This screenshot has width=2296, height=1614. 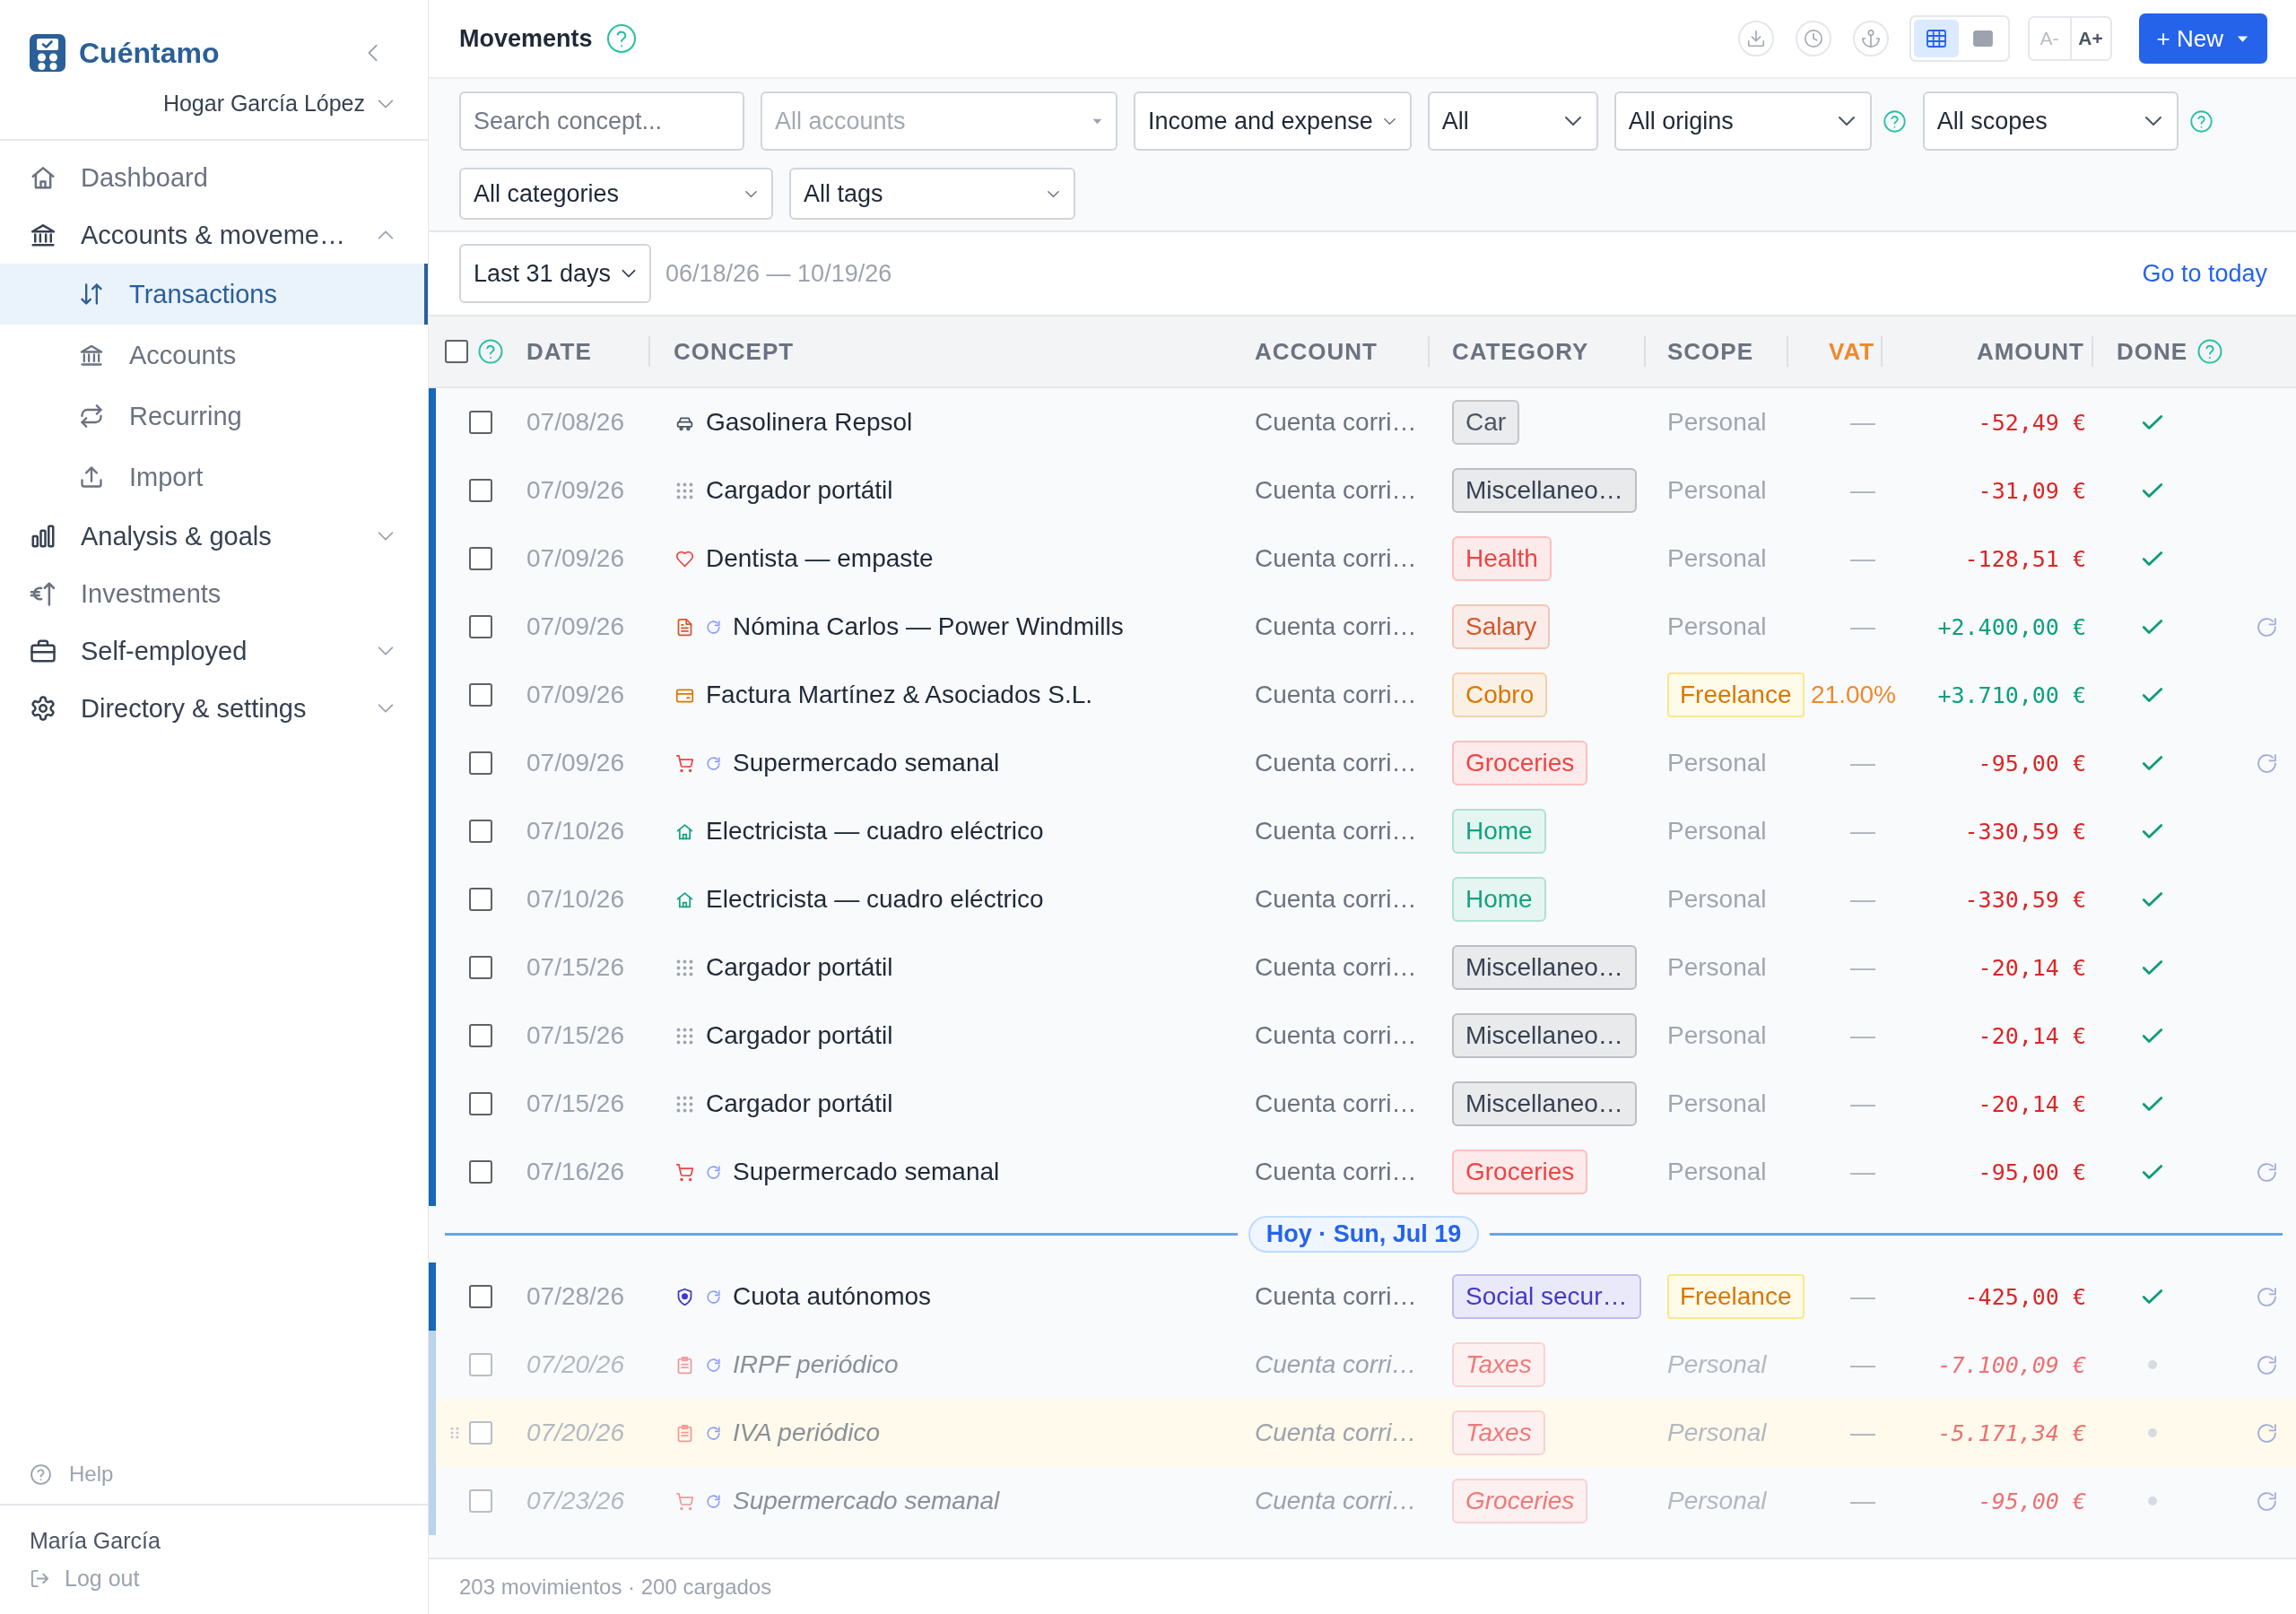 I want to click on concept-text: Electricista — cuadro eléctrico, so click(x=875, y=899).